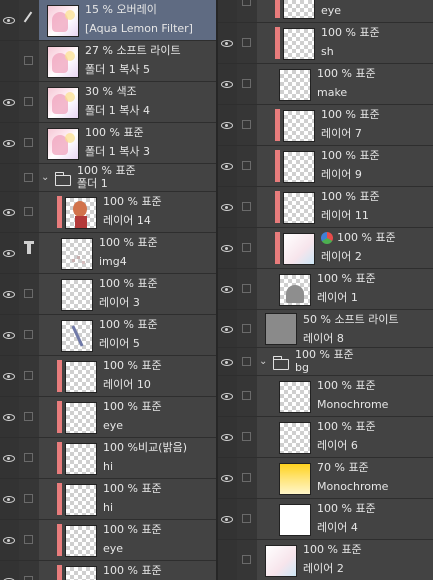 This screenshot has width=433, height=580. Describe the element at coordinates (108, 102) in the screenshot. I see `layer-row: 30 % 색조 폴더 1 복사 4` at that location.